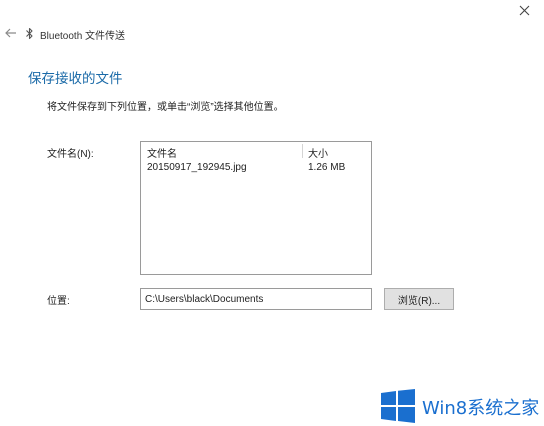 The width and height of the screenshot is (544, 426). Describe the element at coordinates (256, 299) in the screenshot. I see `location-input` at that location.